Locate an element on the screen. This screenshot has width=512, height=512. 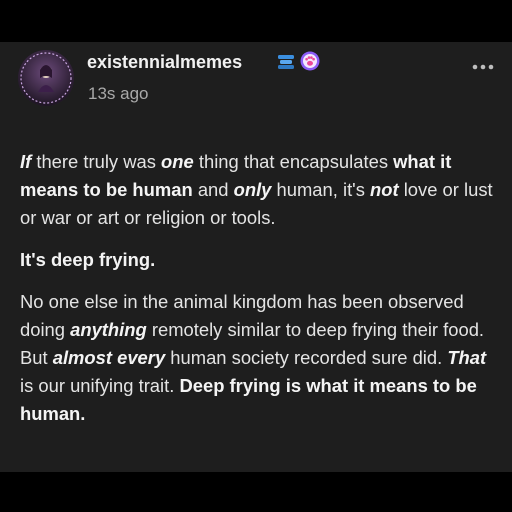
purple-paw-badge-icon is located at coordinates (310, 61).